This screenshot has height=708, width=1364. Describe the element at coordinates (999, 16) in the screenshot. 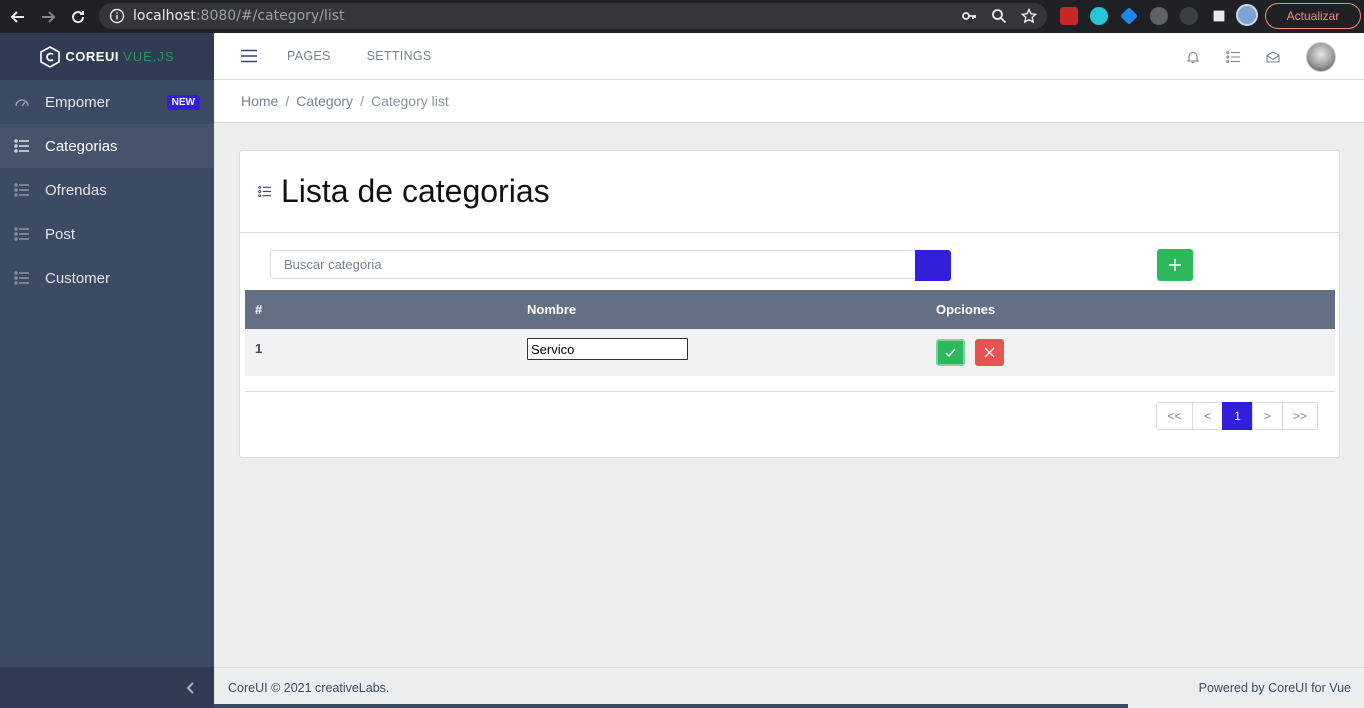

I see `zoom-icon` at that location.